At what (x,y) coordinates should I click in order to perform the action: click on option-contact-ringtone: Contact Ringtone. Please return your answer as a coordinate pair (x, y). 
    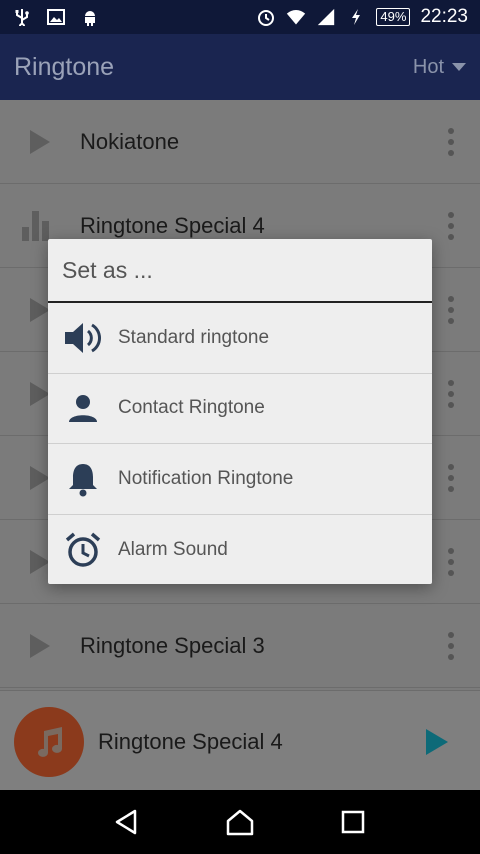
    Looking at the image, I should click on (240, 408).